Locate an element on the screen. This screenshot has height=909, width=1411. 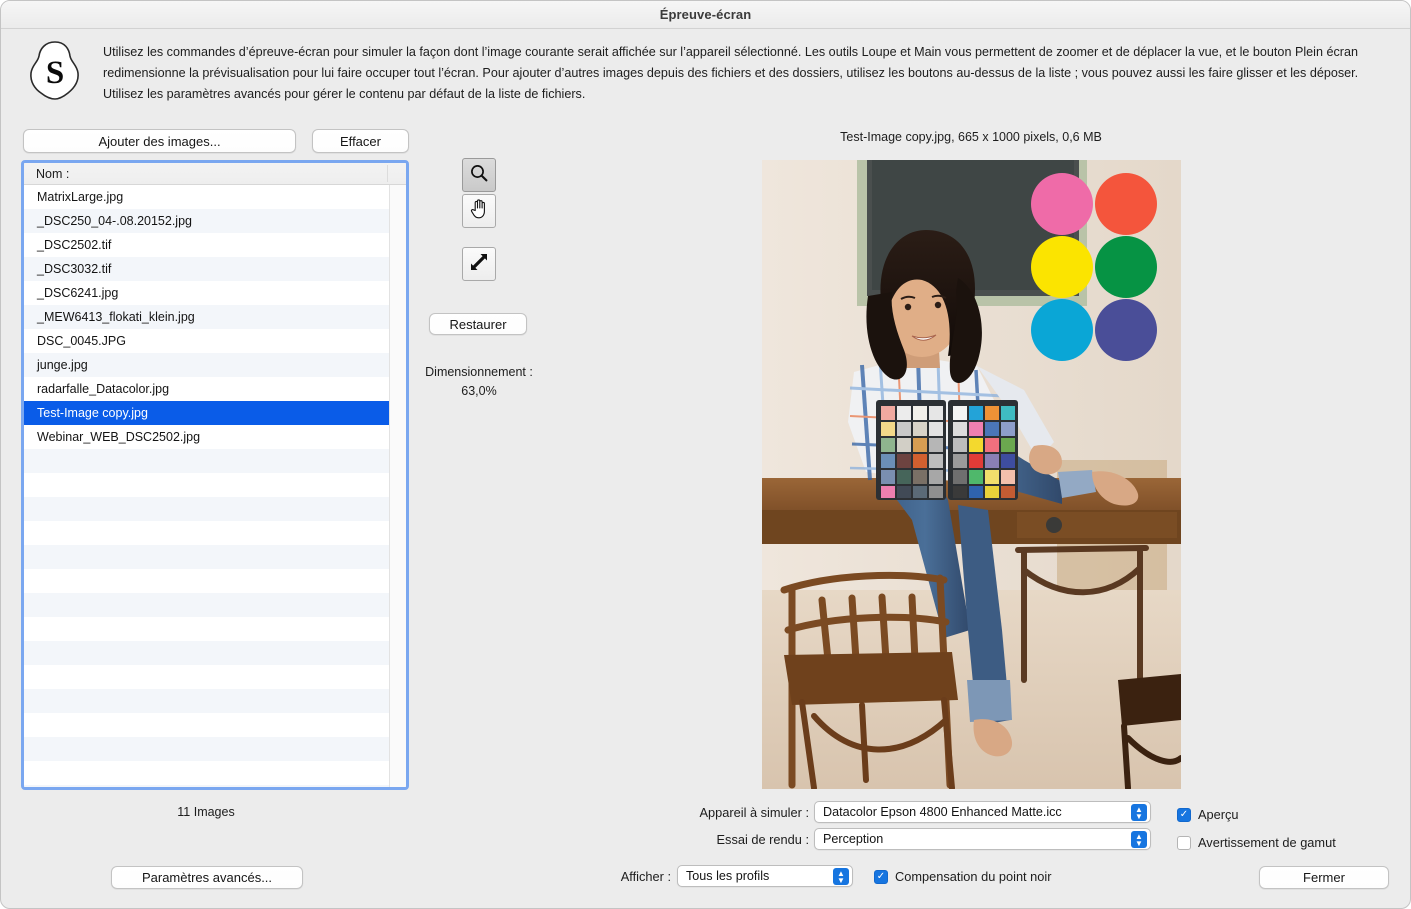
window-titlebar: Épreuve-écran is located at coordinates (705, 15).